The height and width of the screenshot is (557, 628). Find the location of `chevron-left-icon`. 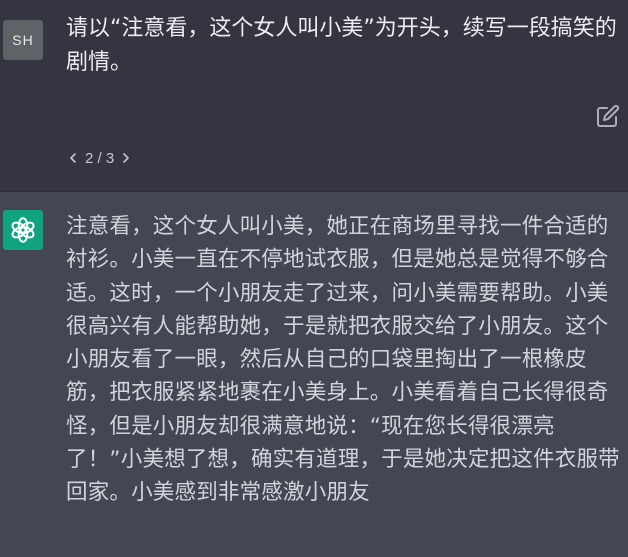

chevron-left-icon is located at coordinates (73, 158).